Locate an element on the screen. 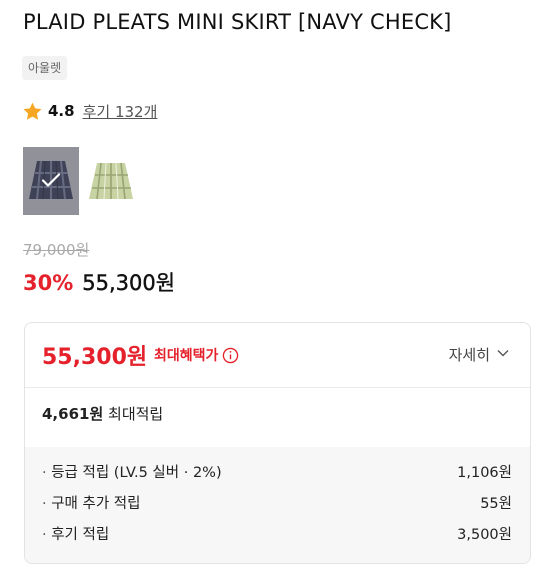 Image resolution: width=552 pixels, height=564 pixels. outlet-tag: 아울렛 is located at coordinates (45, 68).